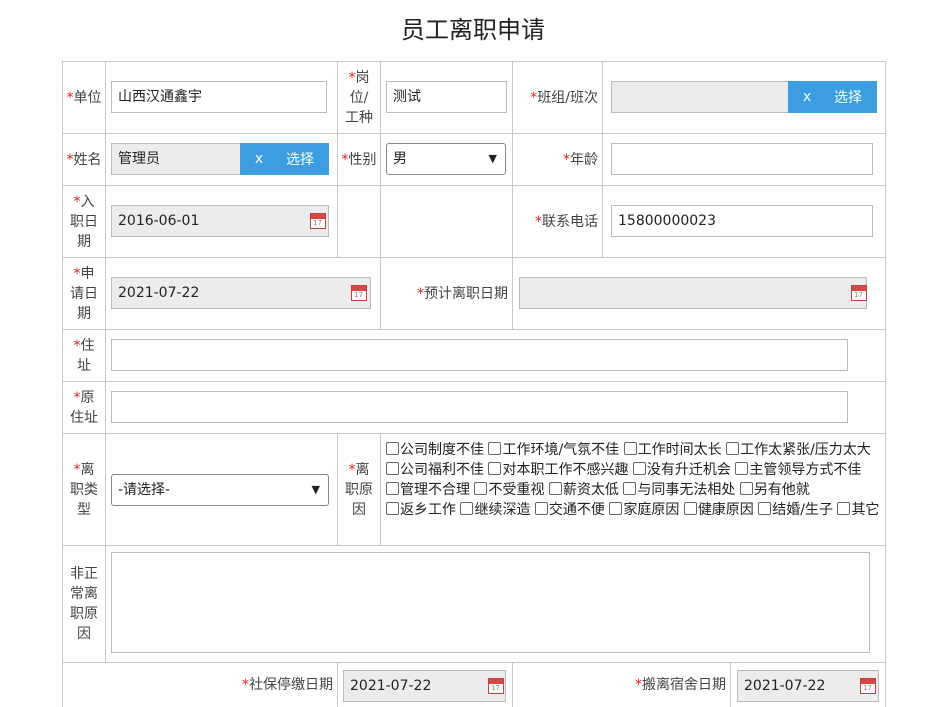 The height and width of the screenshot is (707, 931). I want to click on name-choose-button: 选择, so click(296, 159).